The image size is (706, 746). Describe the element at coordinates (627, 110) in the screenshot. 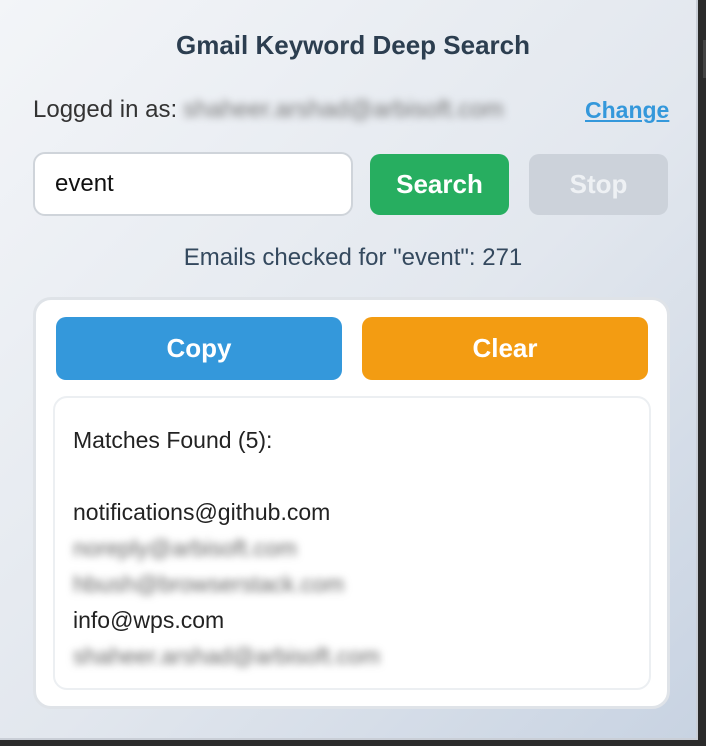

I see `change-account-link: Change` at that location.